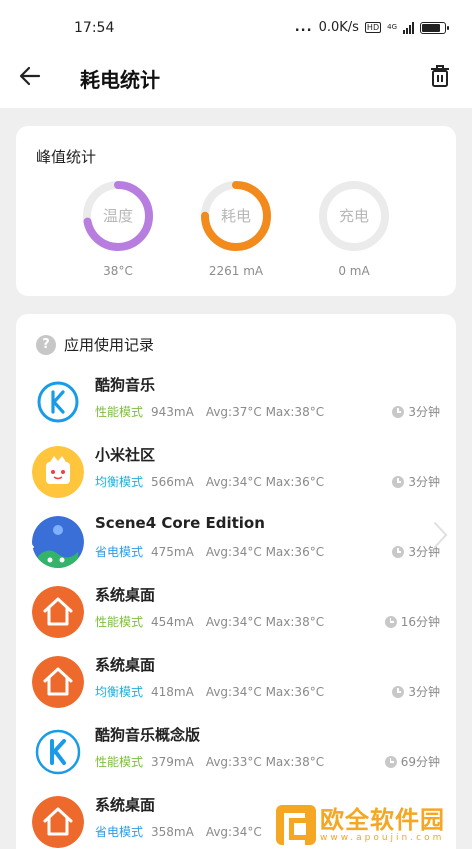  I want to click on current-value: 379mA, so click(172, 762).